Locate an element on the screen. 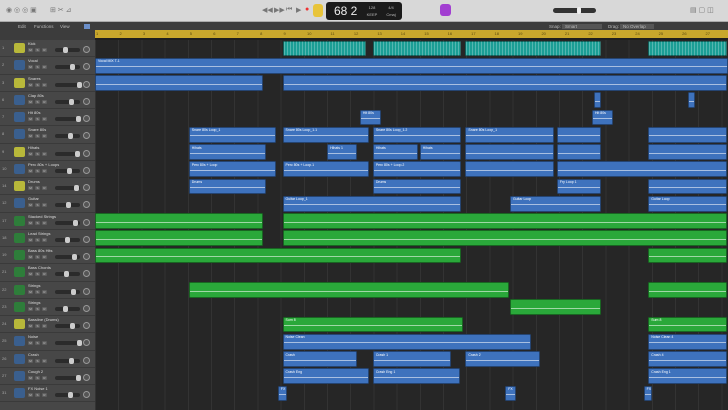  region: Guitar Loop is located at coordinates (688, 203).